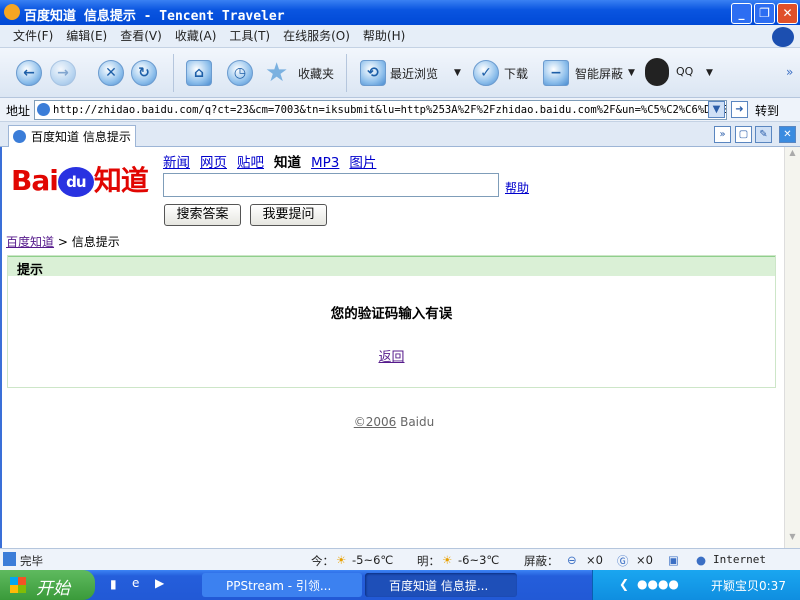 Image resolution: width=800 pixels, height=600 pixels. I want to click on weather-tomorrow: -6~3℃, so click(478, 560).